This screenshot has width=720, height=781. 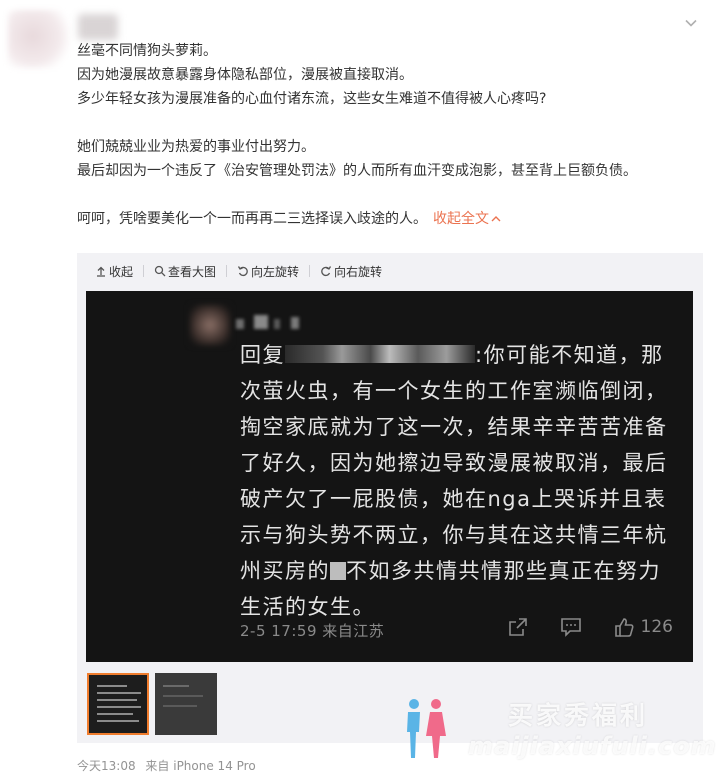 I want to click on zoom-icon, so click(x=160, y=271).